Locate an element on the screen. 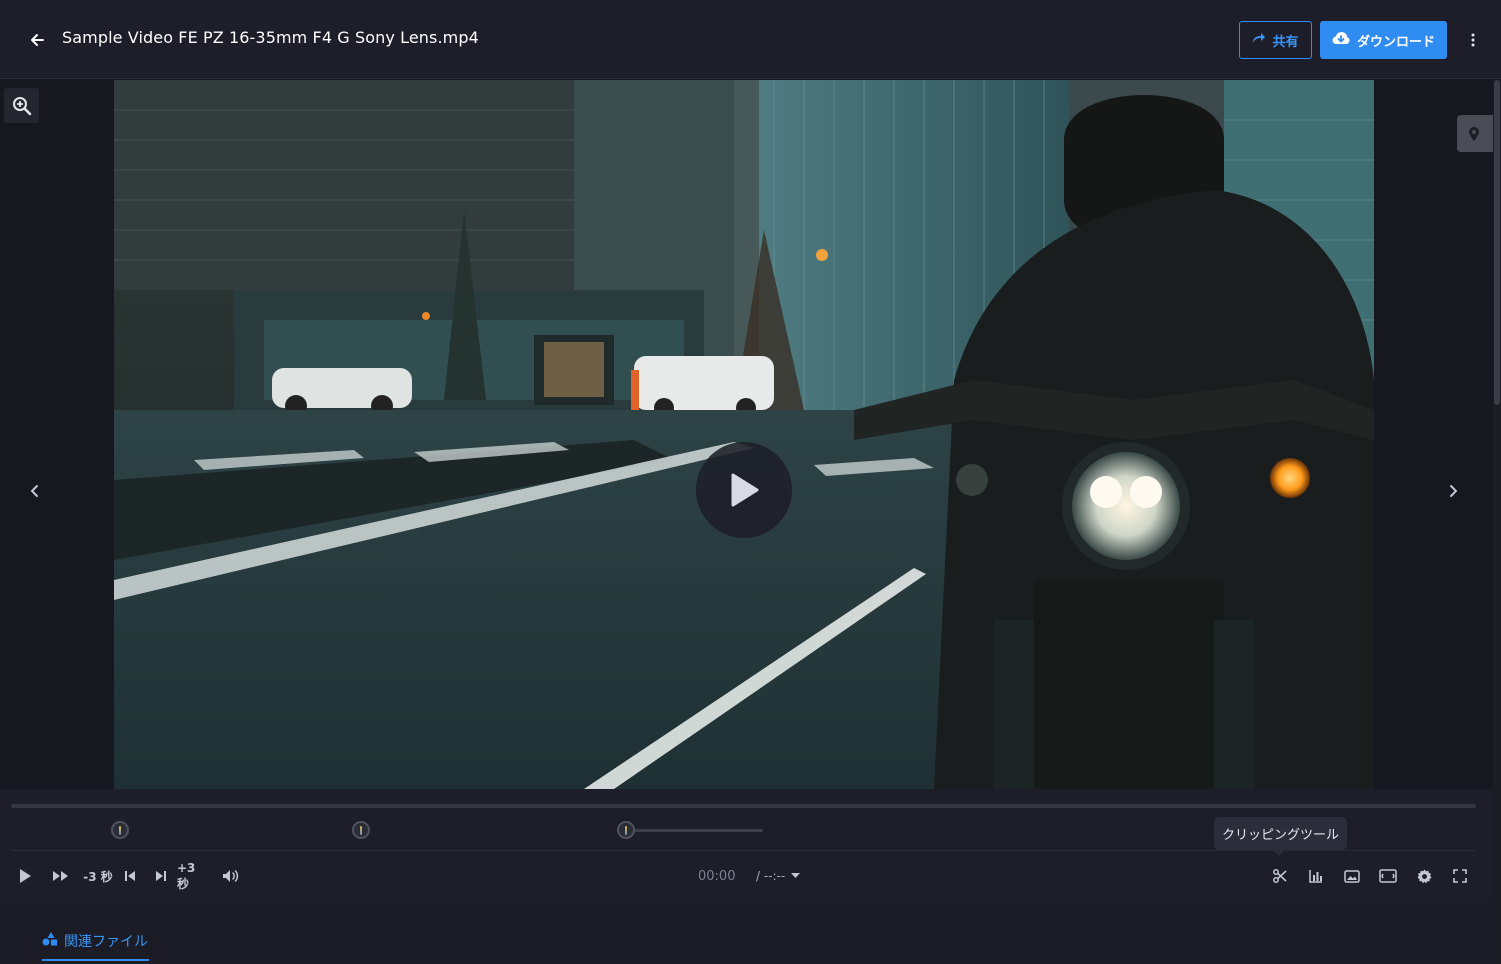 This screenshot has height=964, width=1501. clipping-tool-tooltip: クリッピングツール is located at coordinates (1280, 836).